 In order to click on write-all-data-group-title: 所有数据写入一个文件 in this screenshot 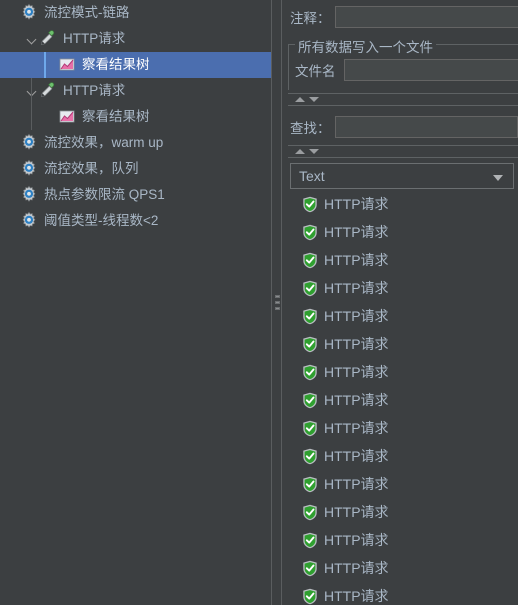, I will do `click(365, 46)`.